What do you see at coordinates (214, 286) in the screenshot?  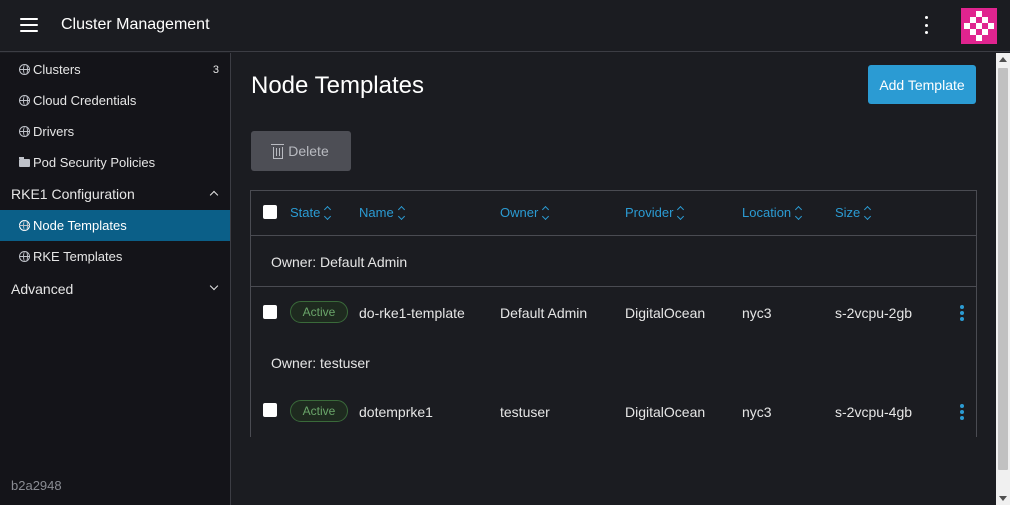 I see `chevron-down-icon` at bounding box center [214, 286].